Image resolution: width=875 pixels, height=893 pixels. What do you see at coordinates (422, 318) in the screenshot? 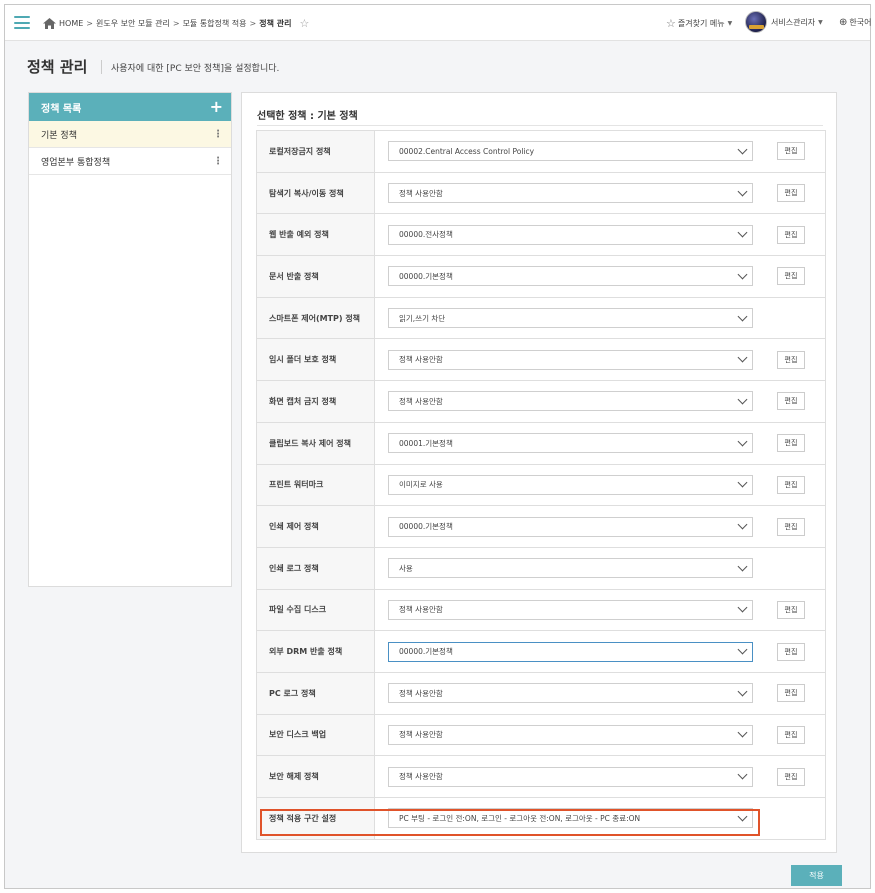
I see `policy-select-value: 읽기,쓰기 차단` at bounding box center [422, 318].